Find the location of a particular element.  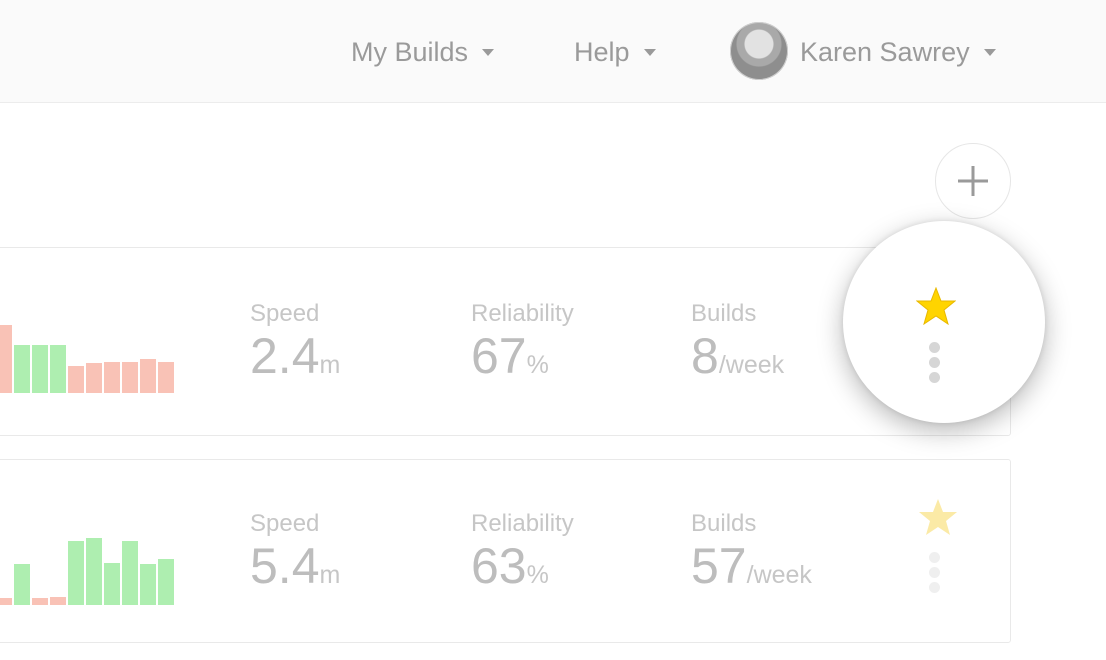

user-menu: Karen Sawrey is located at coordinates (898, 52).